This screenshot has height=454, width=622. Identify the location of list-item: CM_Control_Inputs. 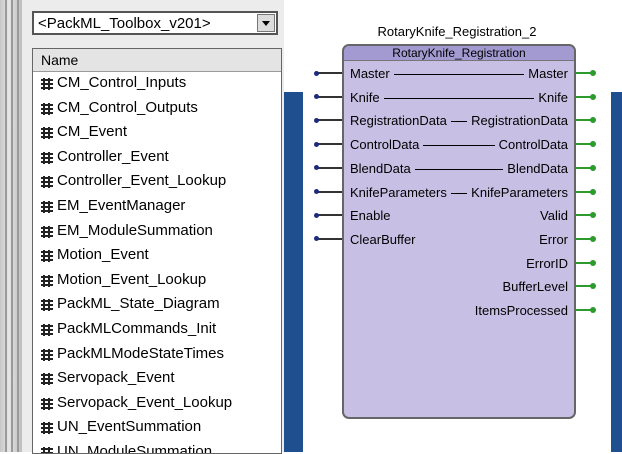
(157, 84).